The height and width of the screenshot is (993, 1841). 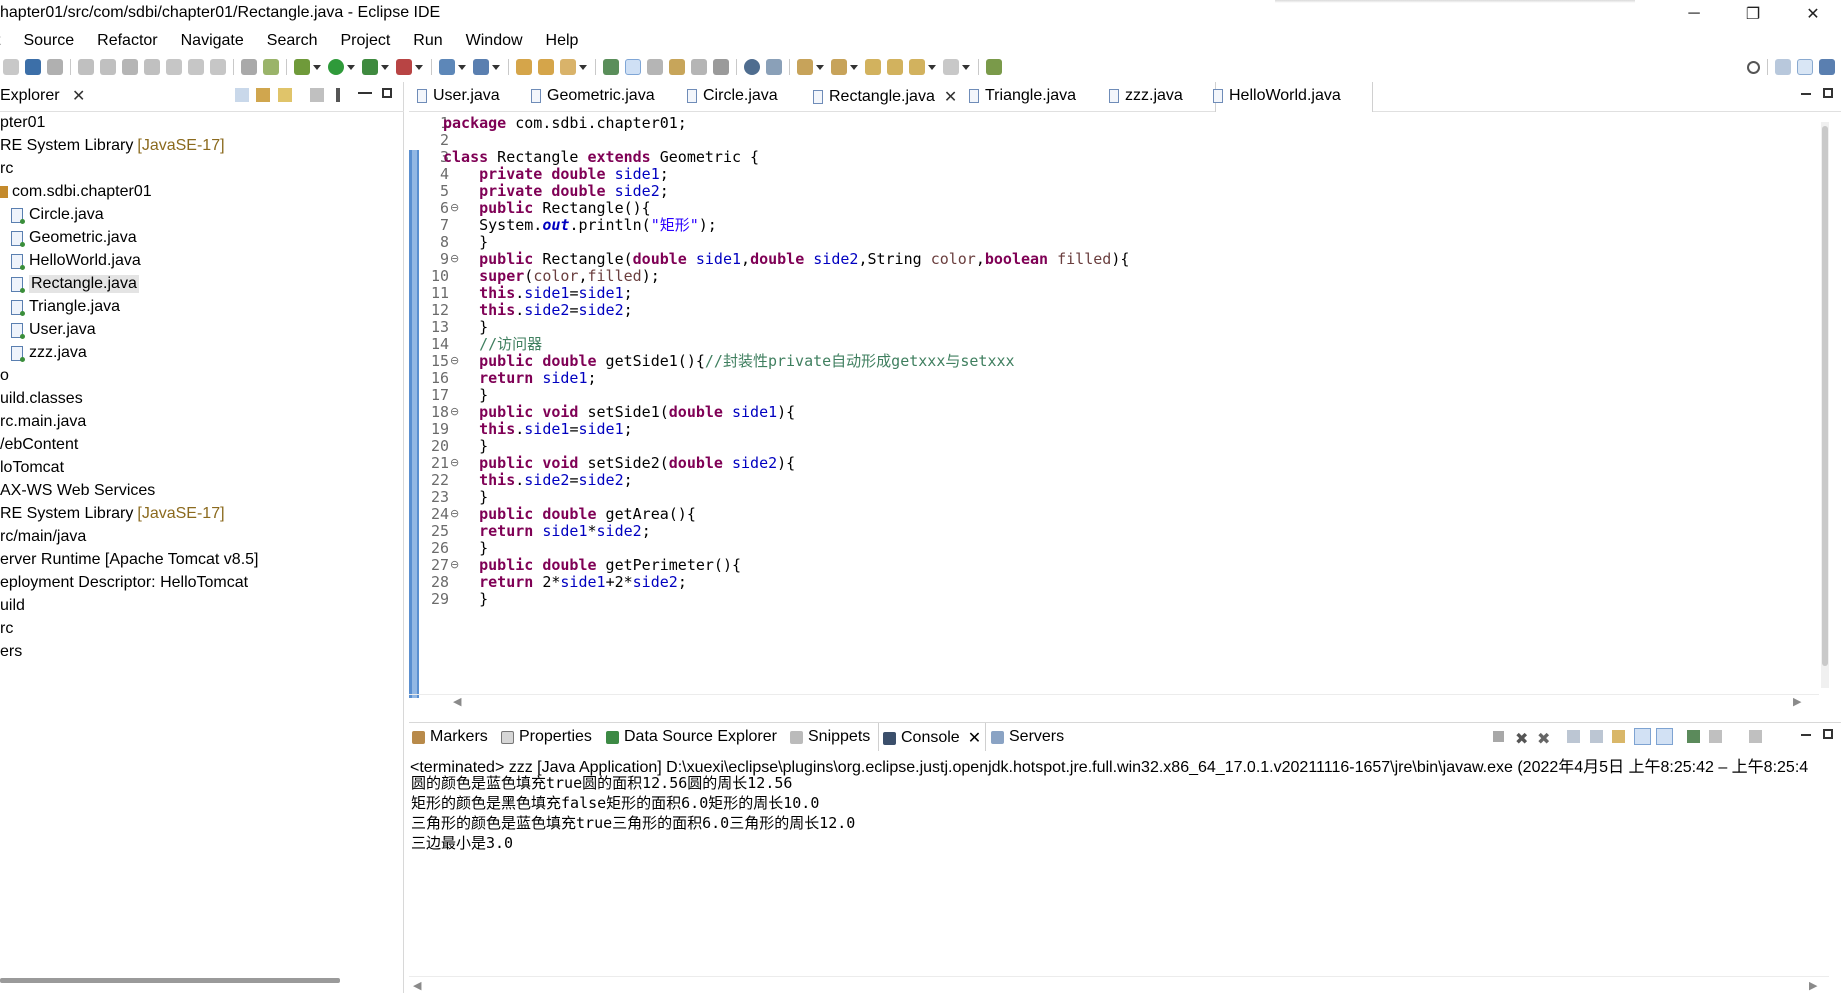 I want to click on explorer-close-icon: ✕, so click(x=78, y=96).